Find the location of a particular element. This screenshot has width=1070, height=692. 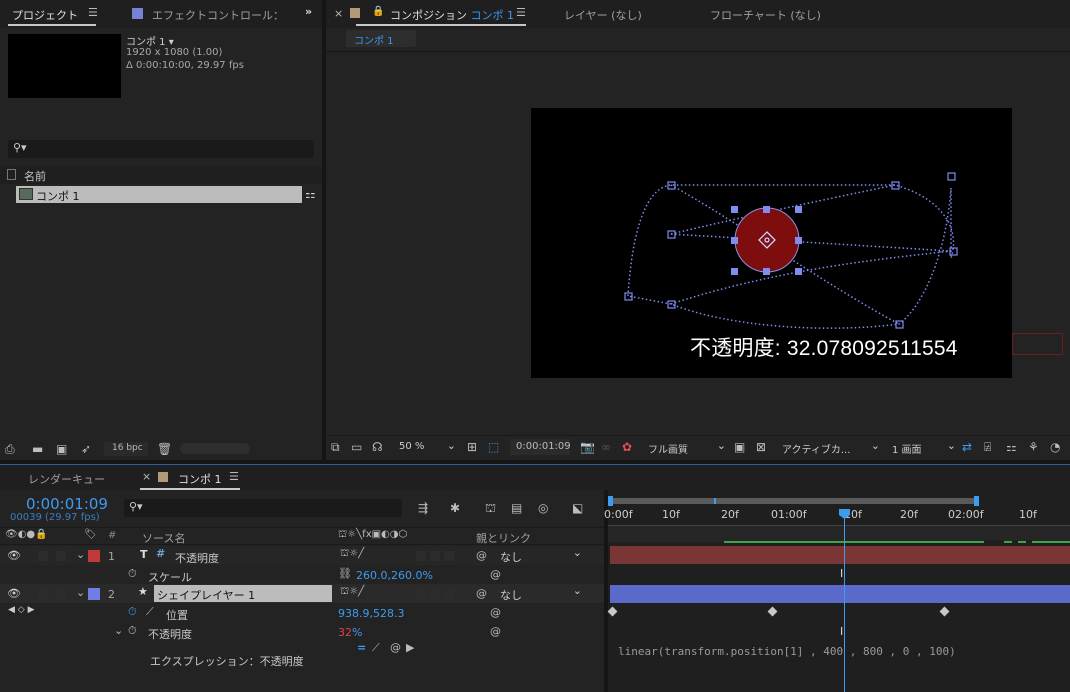

resolution-grid-icon: ⊞ is located at coordinates (472, 447).